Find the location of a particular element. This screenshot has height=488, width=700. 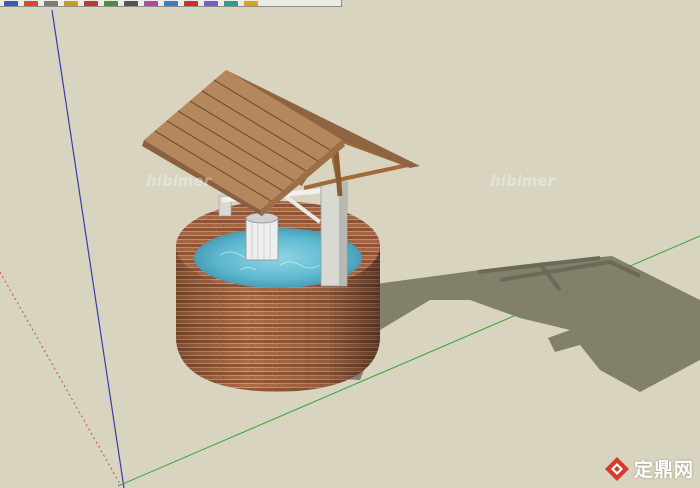

red-axis-line is located at coordinates (60, 378).